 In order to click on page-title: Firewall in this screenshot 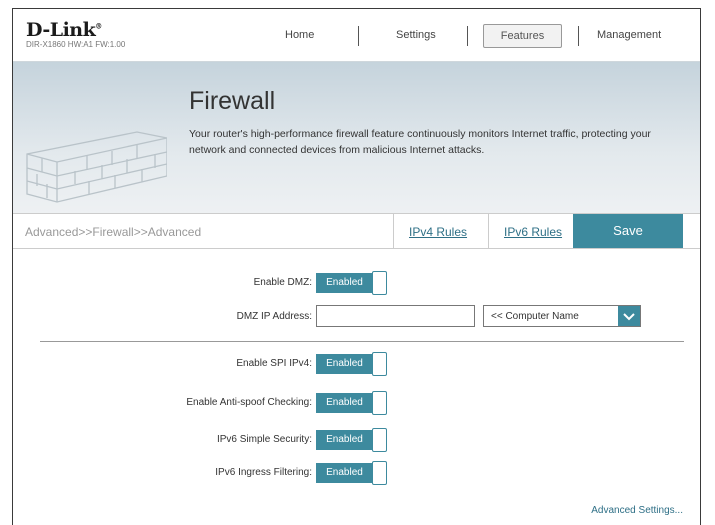, I will do `click(232, 101)`.